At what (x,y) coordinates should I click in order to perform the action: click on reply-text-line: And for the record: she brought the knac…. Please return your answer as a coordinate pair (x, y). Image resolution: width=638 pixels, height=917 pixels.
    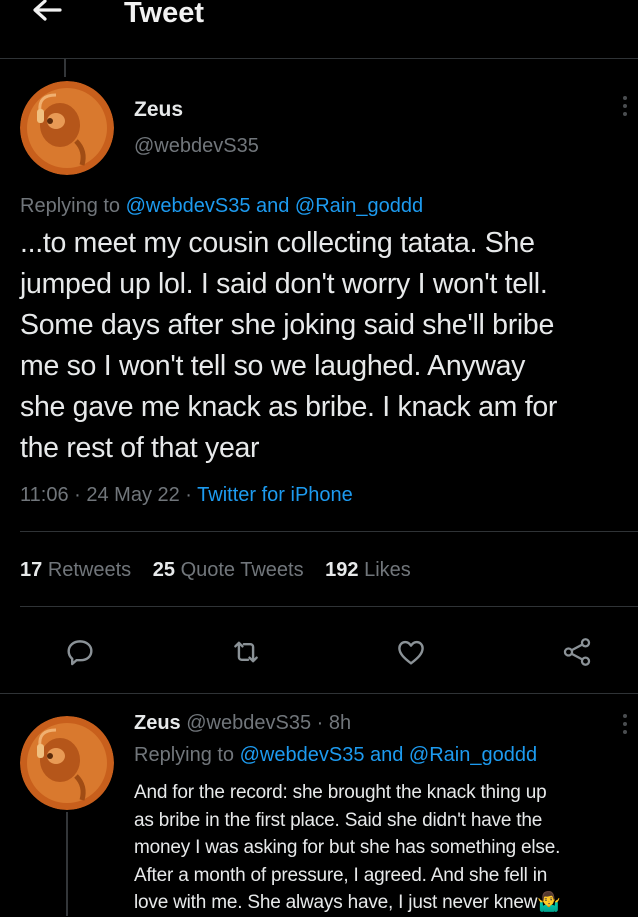
    Looking at the image, I should click on (340, 792).